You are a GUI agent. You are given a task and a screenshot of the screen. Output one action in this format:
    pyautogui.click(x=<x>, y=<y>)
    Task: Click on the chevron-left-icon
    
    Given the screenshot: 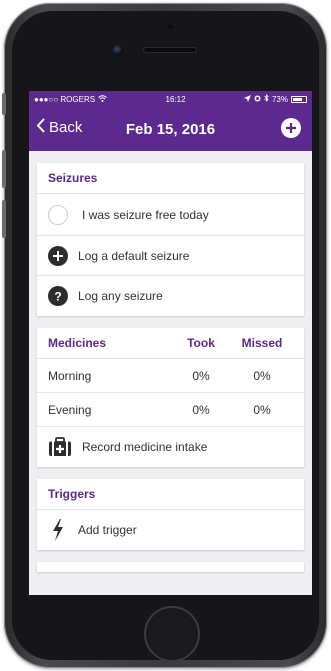 What is the action you would take?
    pyautogui.click(x=40, y=127)
    